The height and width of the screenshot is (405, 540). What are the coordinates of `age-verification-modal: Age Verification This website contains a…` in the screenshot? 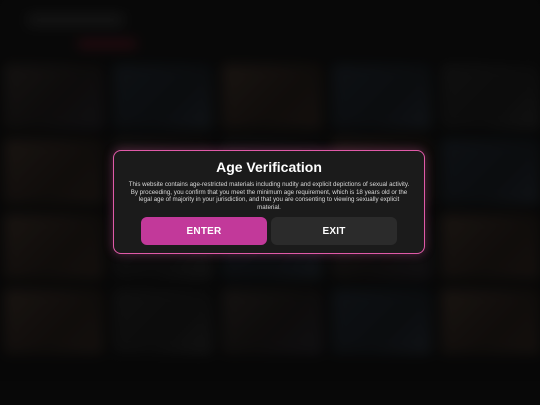 It's located at (269, 202).